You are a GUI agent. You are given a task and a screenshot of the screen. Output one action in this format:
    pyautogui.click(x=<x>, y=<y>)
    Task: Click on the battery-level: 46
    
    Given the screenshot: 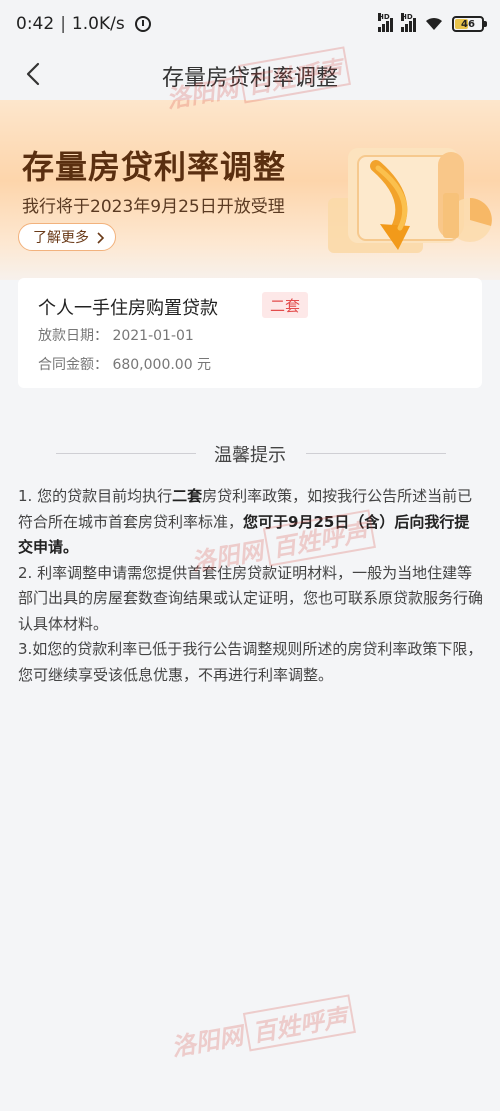 What is the action you would take?
    pyautogui.click(x=468, y=24)
    